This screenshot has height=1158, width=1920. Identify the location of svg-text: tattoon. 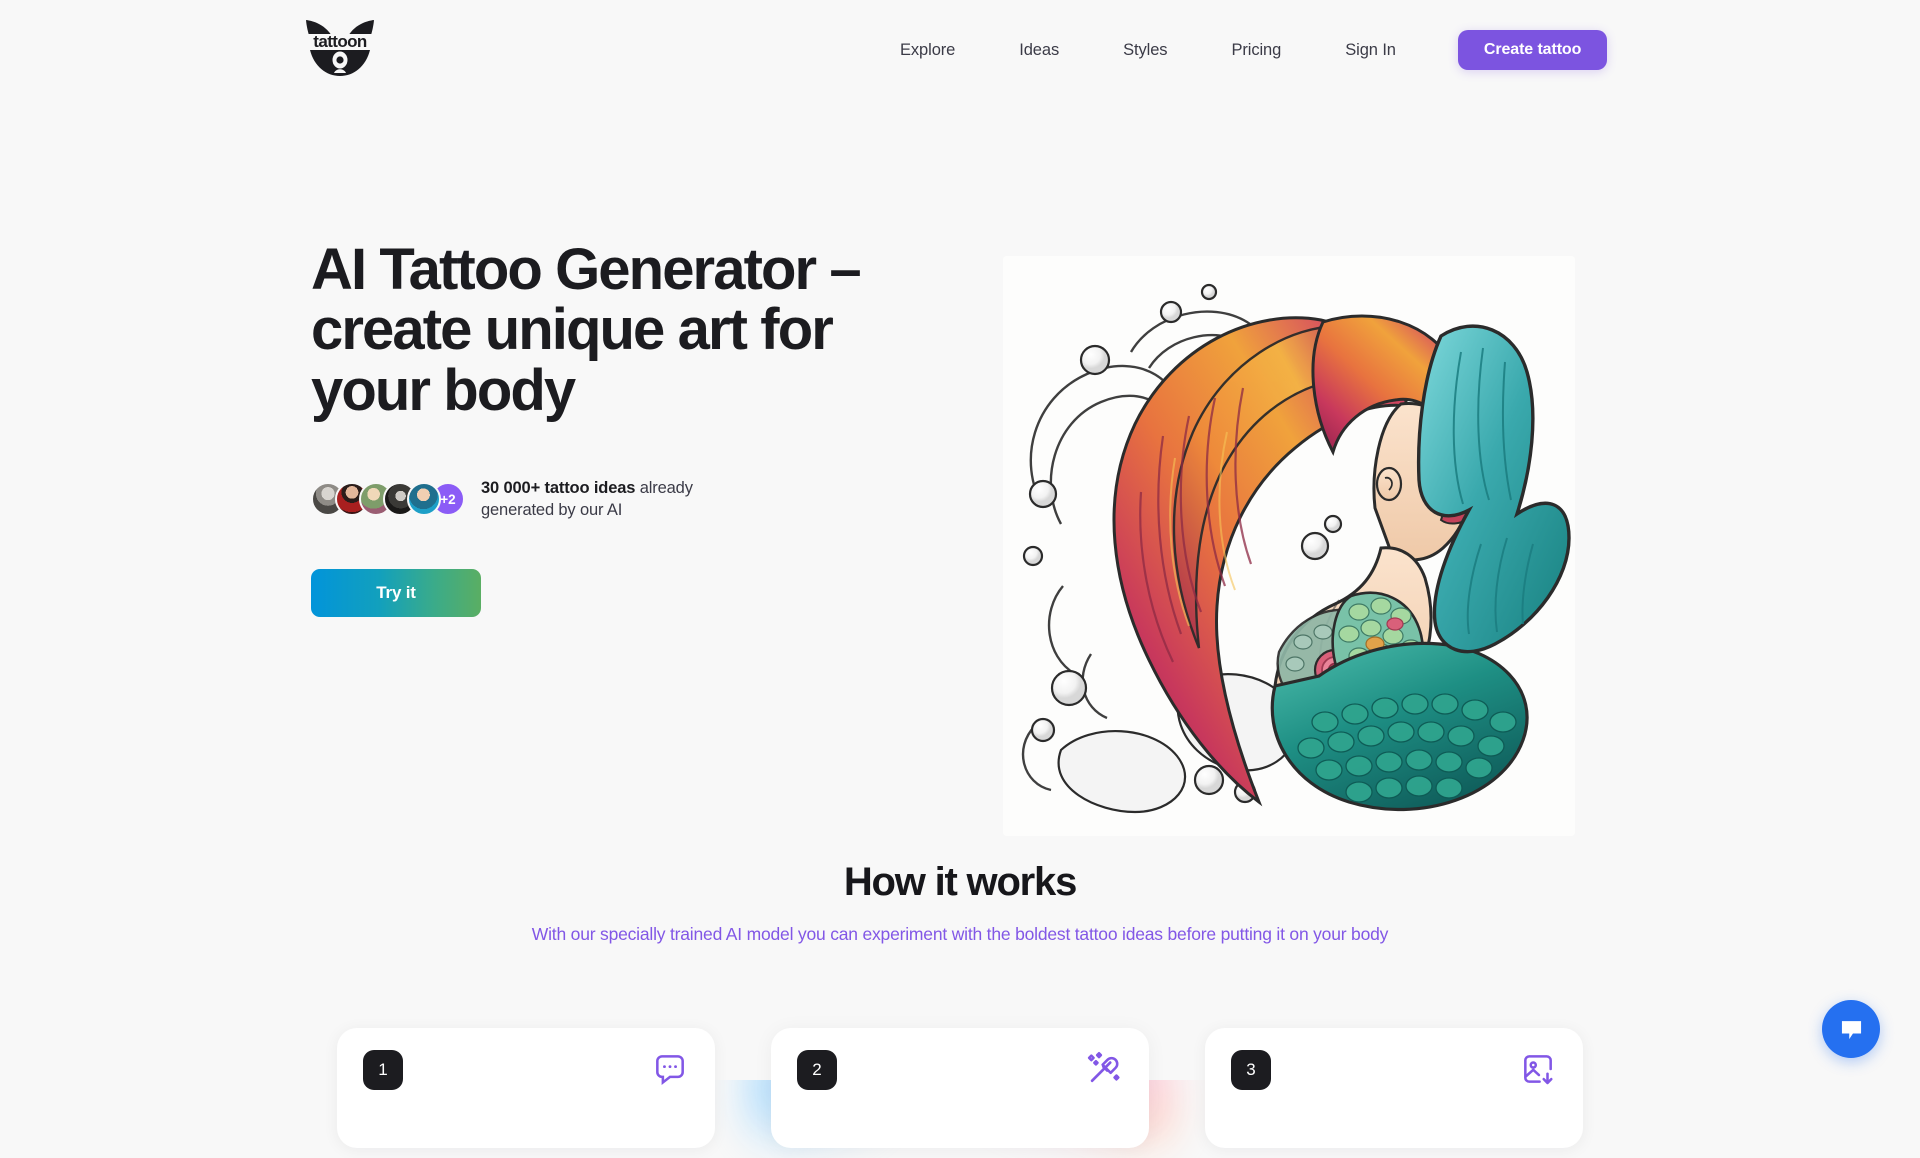
(340, 41).